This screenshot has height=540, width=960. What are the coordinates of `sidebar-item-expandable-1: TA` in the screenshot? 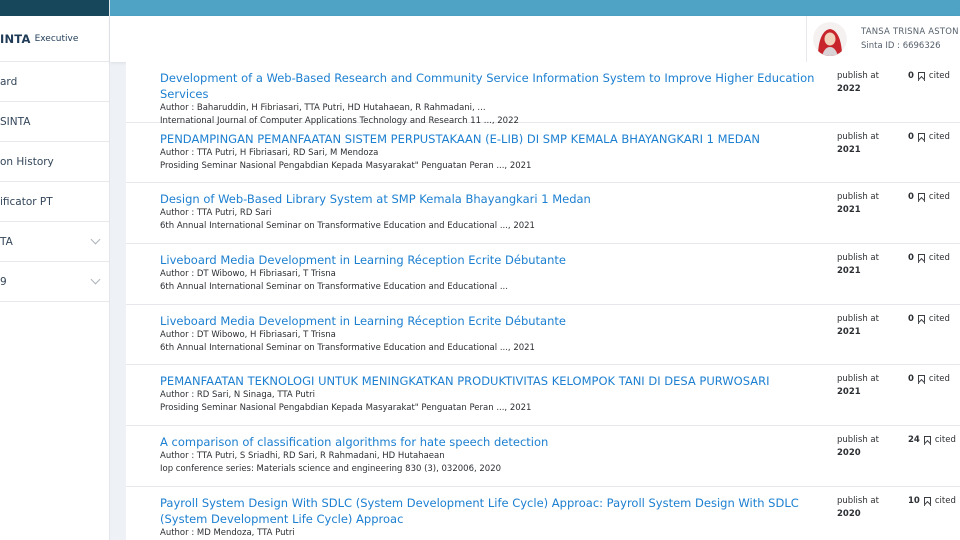 It's located at (54, 242).